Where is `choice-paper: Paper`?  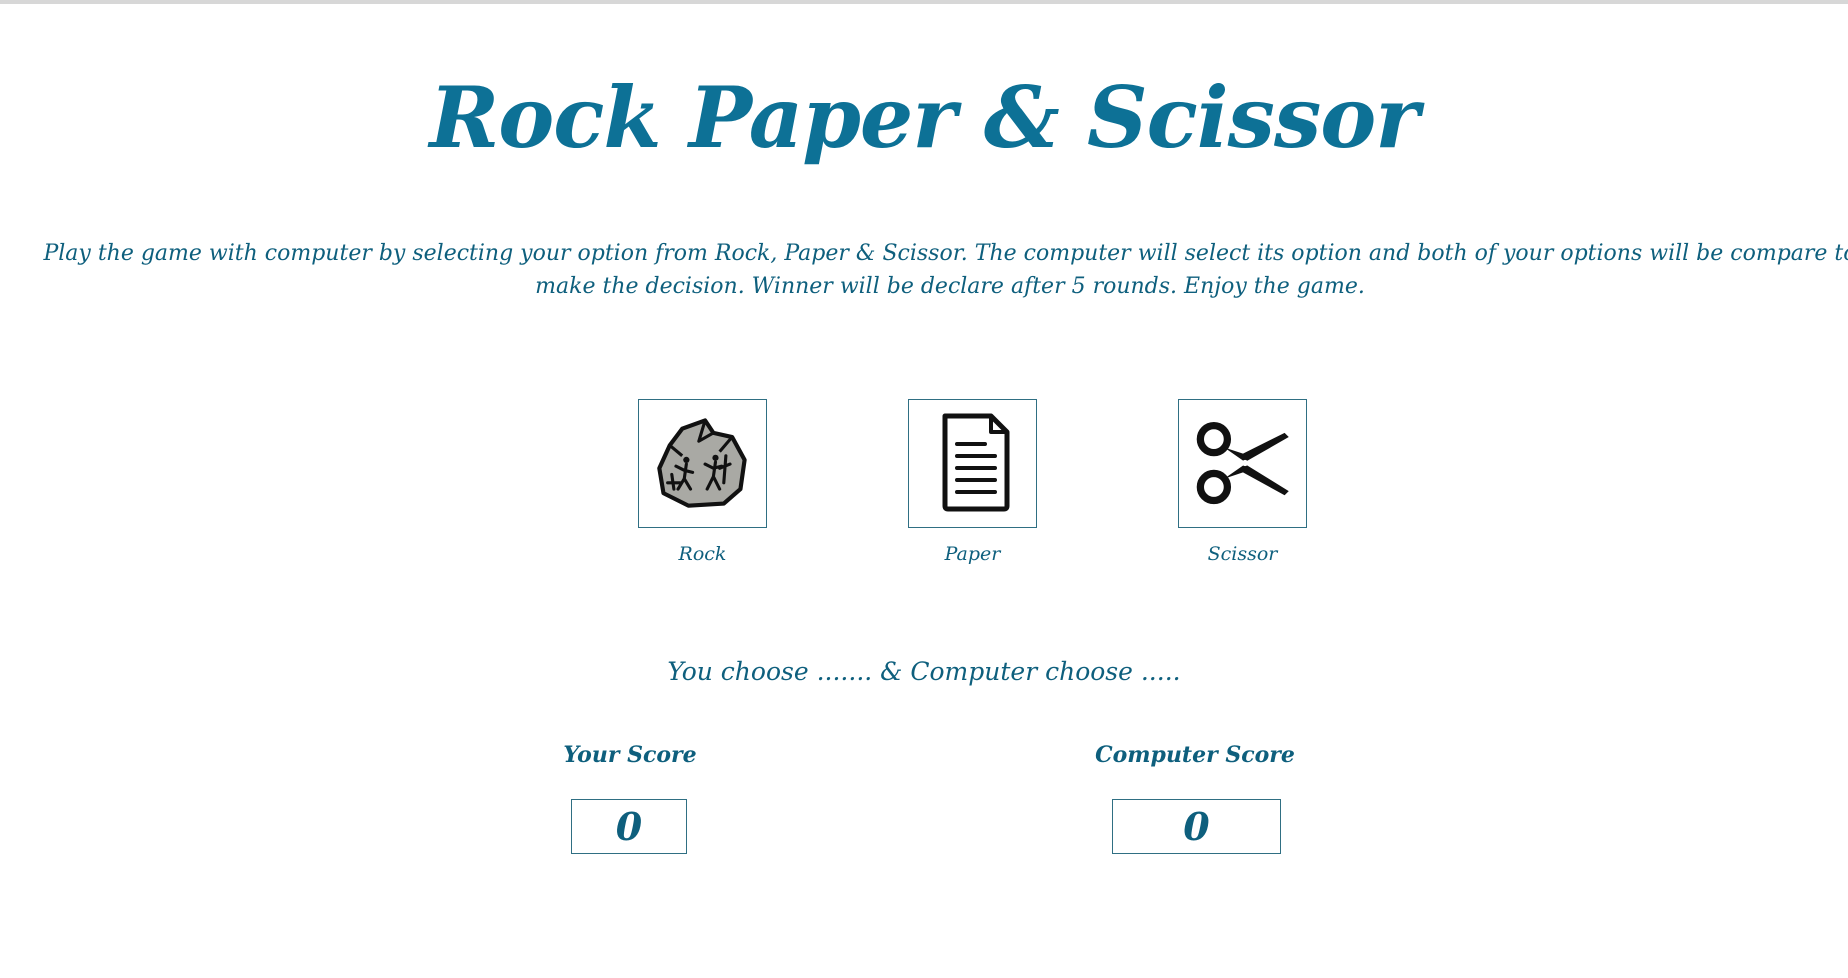 choice-paper: Paper is located at coordinates (972, 483).